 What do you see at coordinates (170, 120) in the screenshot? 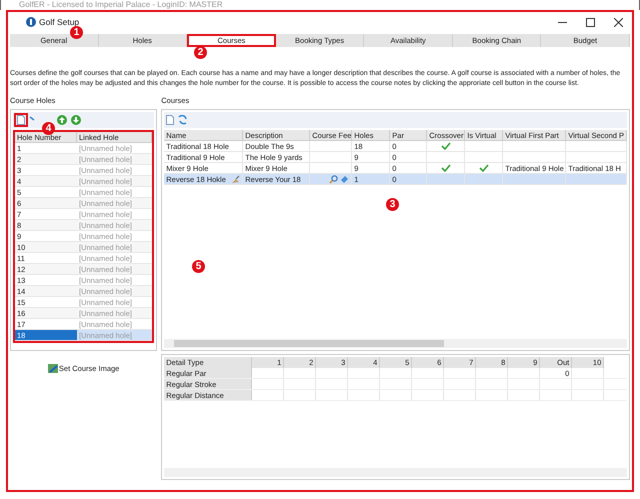
I see `new-document-icon` at bounding box center [170, 120].